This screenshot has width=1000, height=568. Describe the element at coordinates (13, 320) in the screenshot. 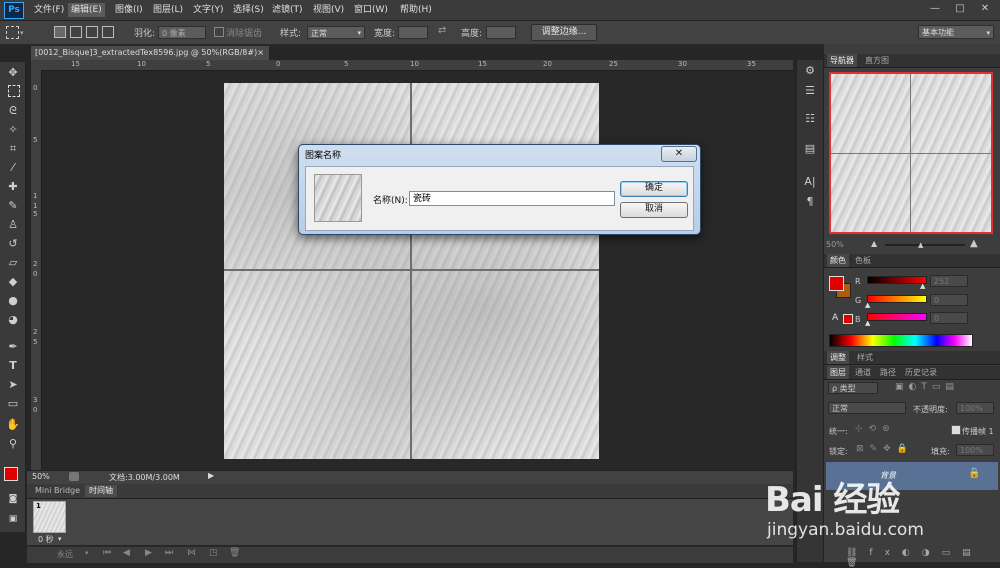

I see `dodge-tool-icon: ◕` at that location.